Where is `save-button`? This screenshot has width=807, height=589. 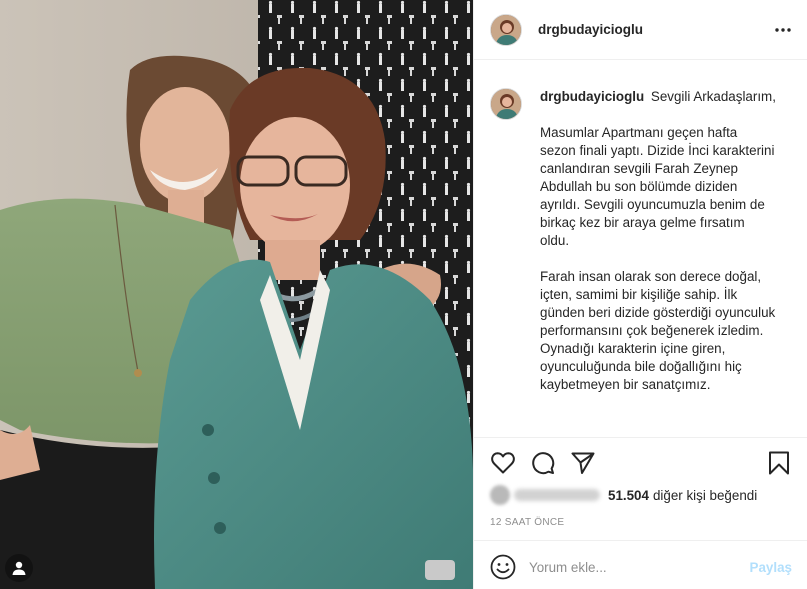 save-button is located at coordinates (779, 463).